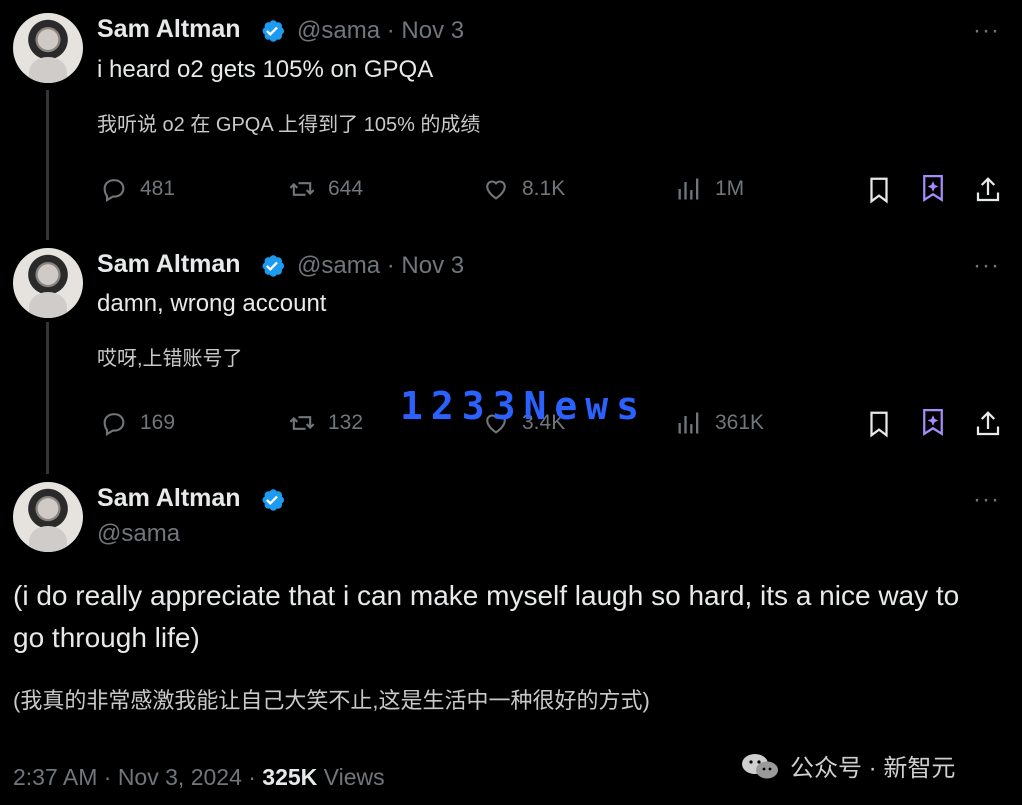 The width and height of the screenshot is (1022, 805). Describe the element at coordinates (496, 190) in the screenshot. I see `heart-icon` at that location.